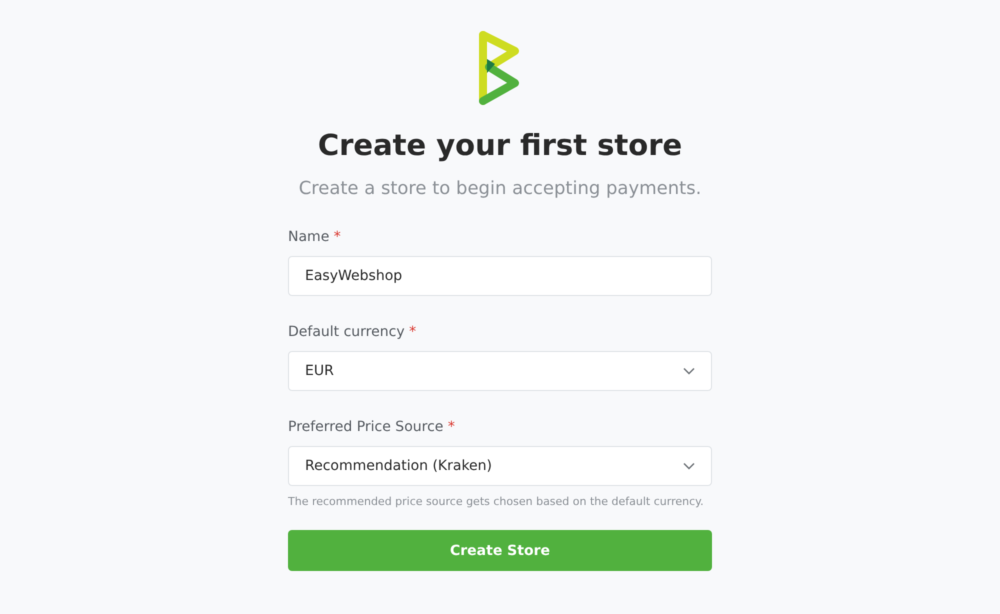 This screenshot has height=614, width=1000. Describe the element at coordinates (366, 427) in the screenshot. I see `field-label: Preferred Price Source` at that location.